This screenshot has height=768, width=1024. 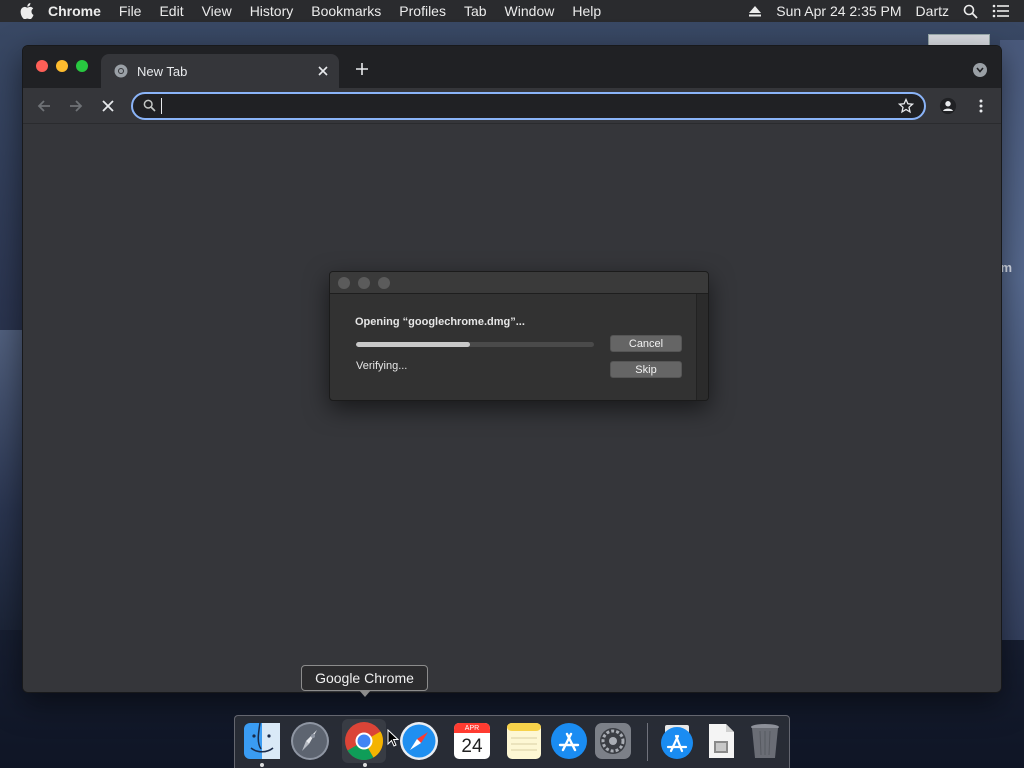 I want to click on dialog-titlebar, so click(x=519, y=283).